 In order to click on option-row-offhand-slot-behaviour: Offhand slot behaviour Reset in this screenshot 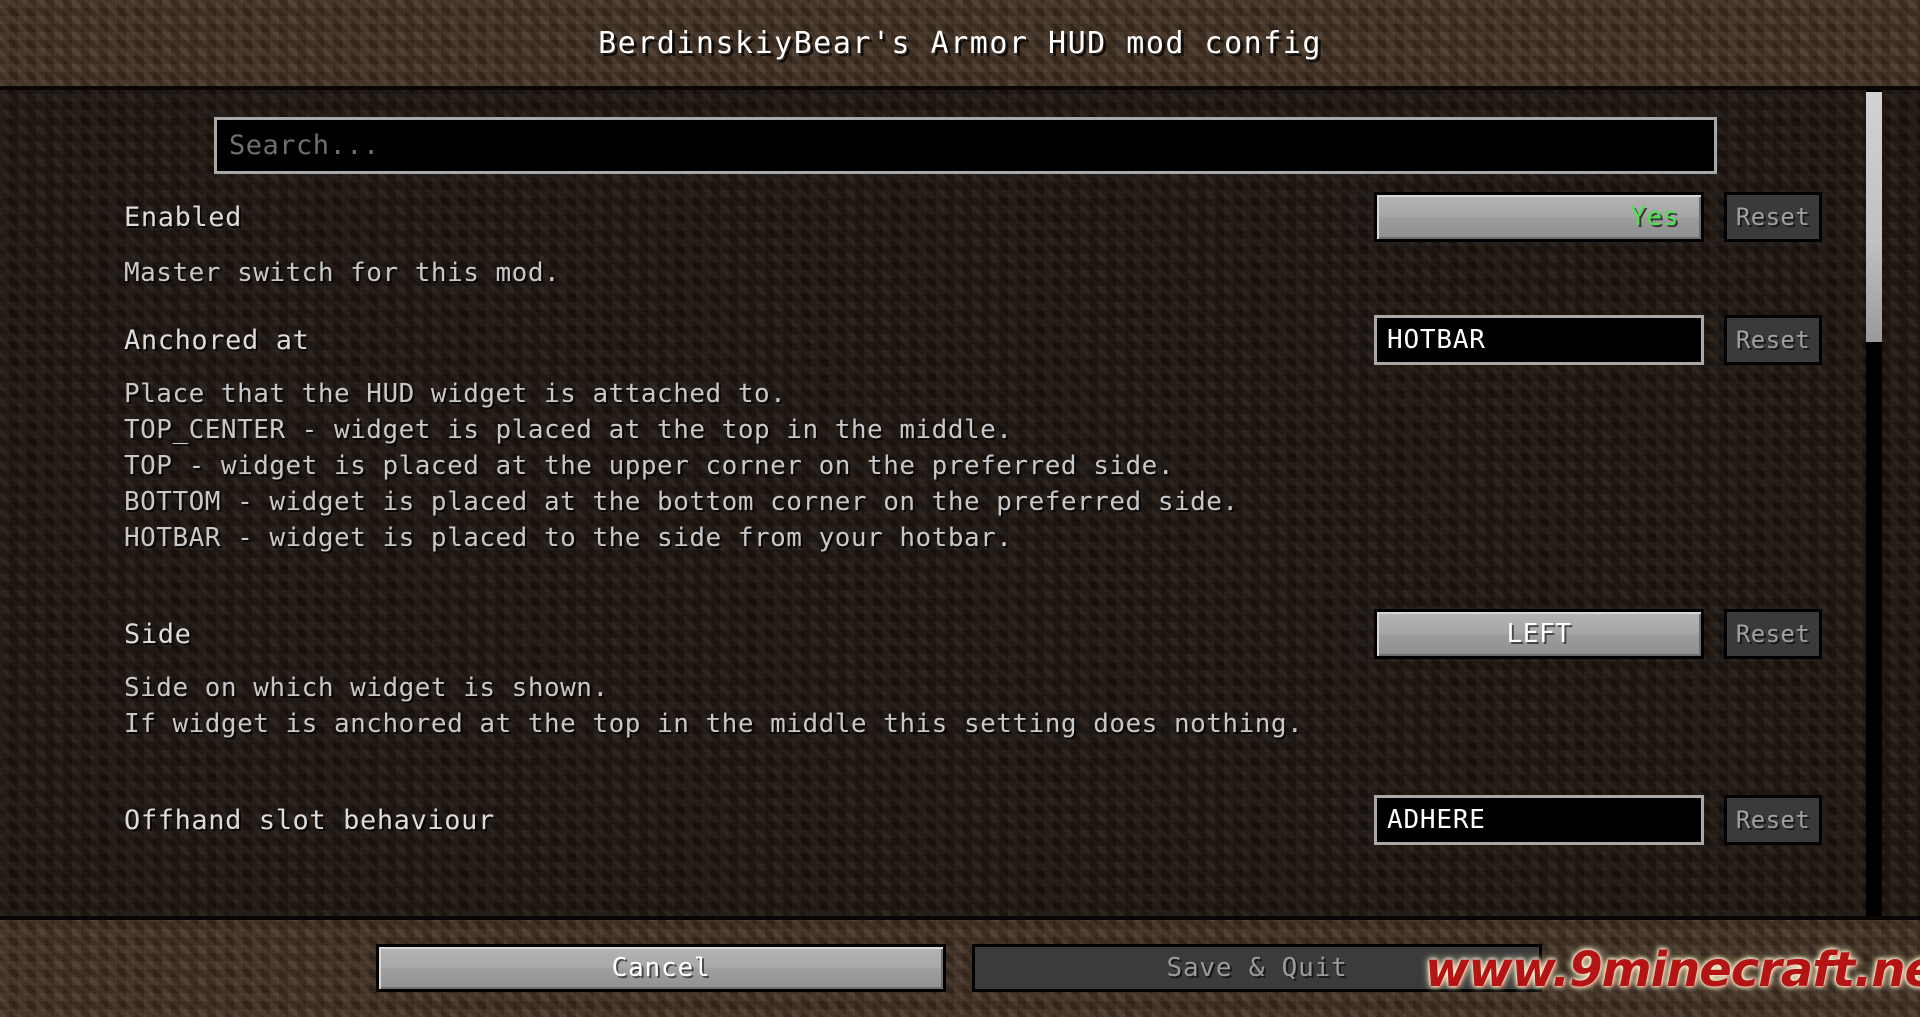, I will do `click(960, 821)`.